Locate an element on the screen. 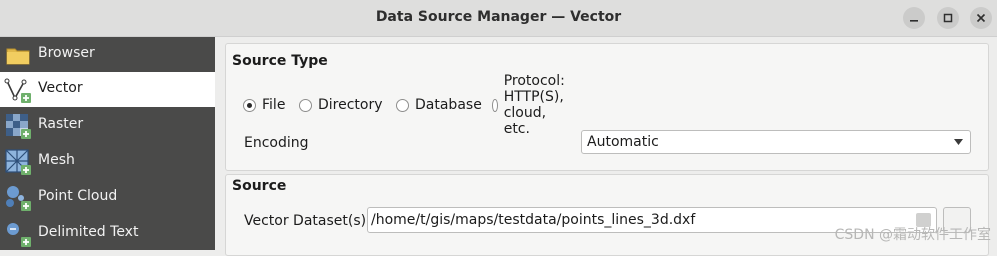  close-button is located at coordinates (981, 18).